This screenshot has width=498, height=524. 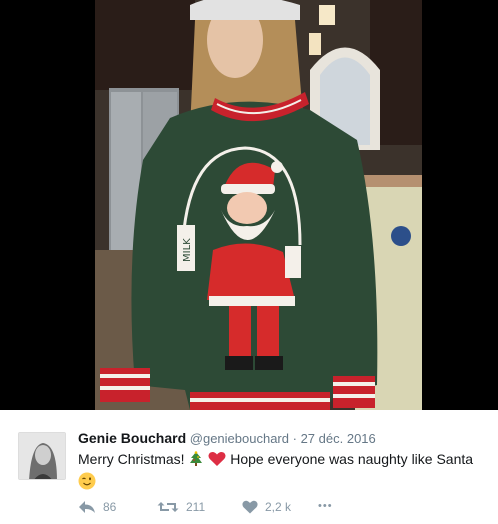 I want to click on milk-carton-text: MILK, so click(x=187, y=250).